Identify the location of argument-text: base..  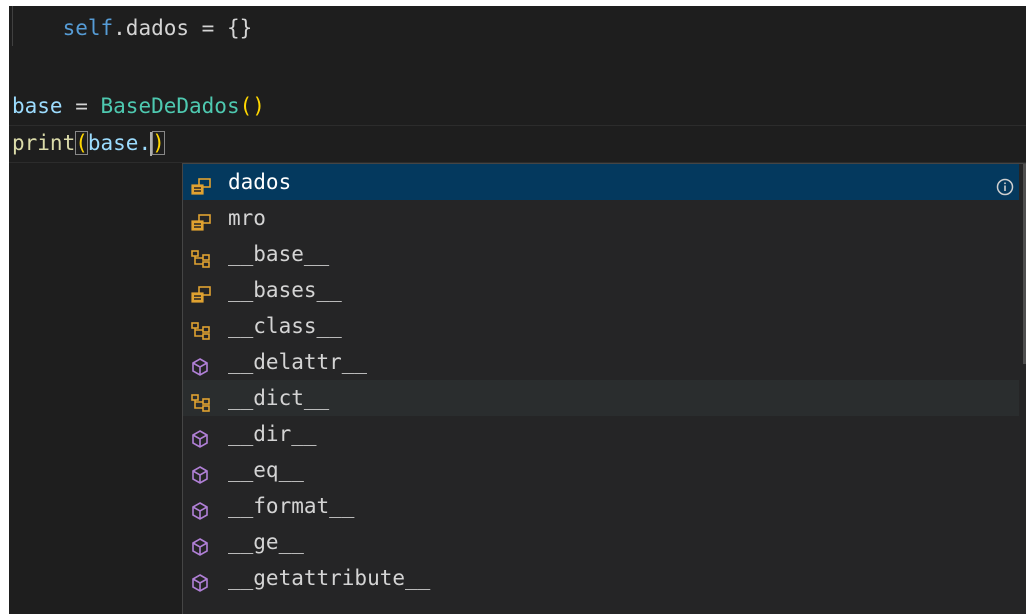
(119, 143).